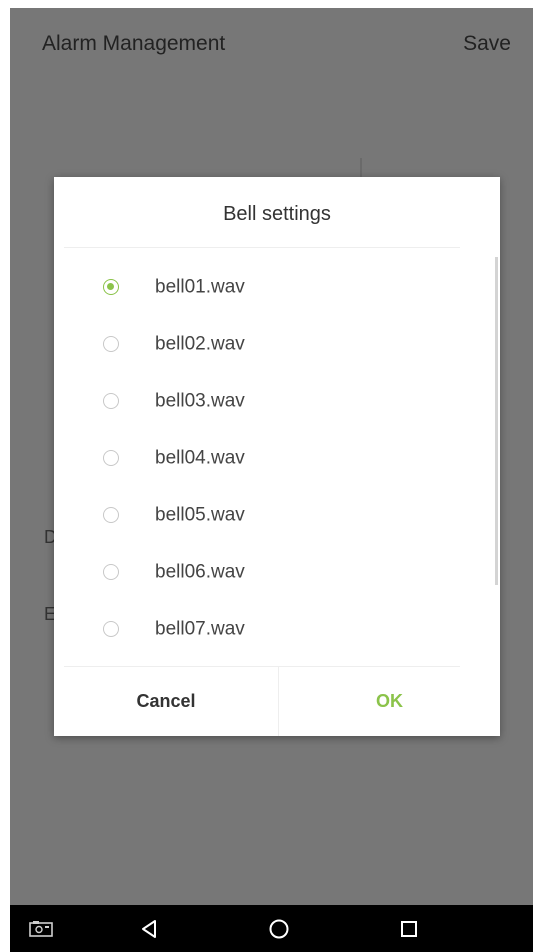 This screenshot has width=533, height=952. Describe the element at coordinates (134, 43) in the screenshot. I see `page-title: Alarm Management` at that location.